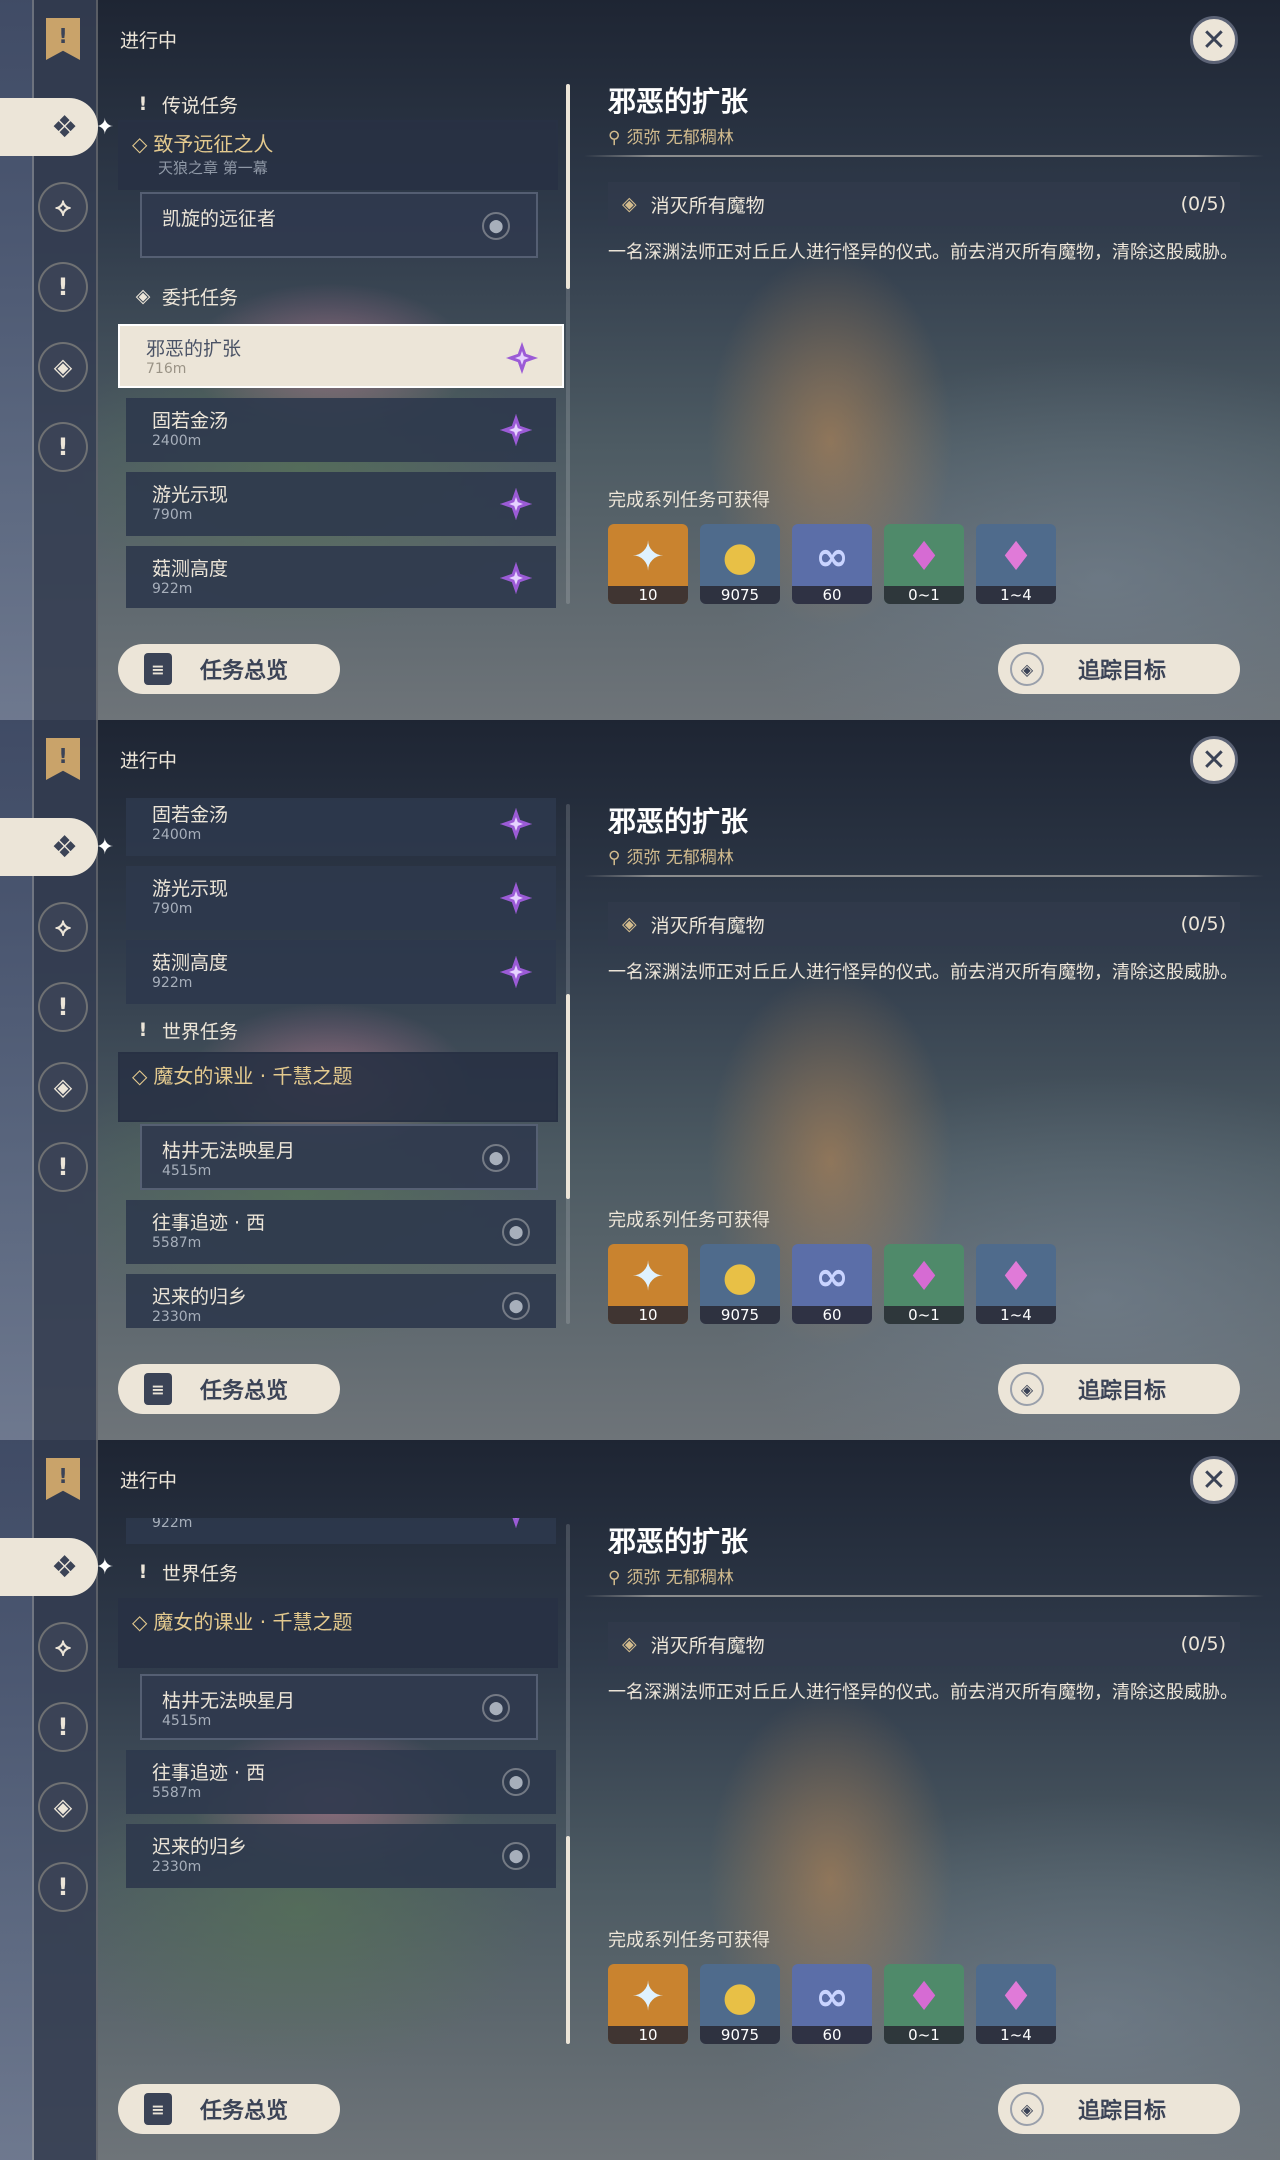 Image resolution: width=1280 pixels, height=2160 pixels. What do you see at coordinates (178, 104) in the screenshot?
I see `category-archon: ! 传说任务` at bounding box center [178, 104].